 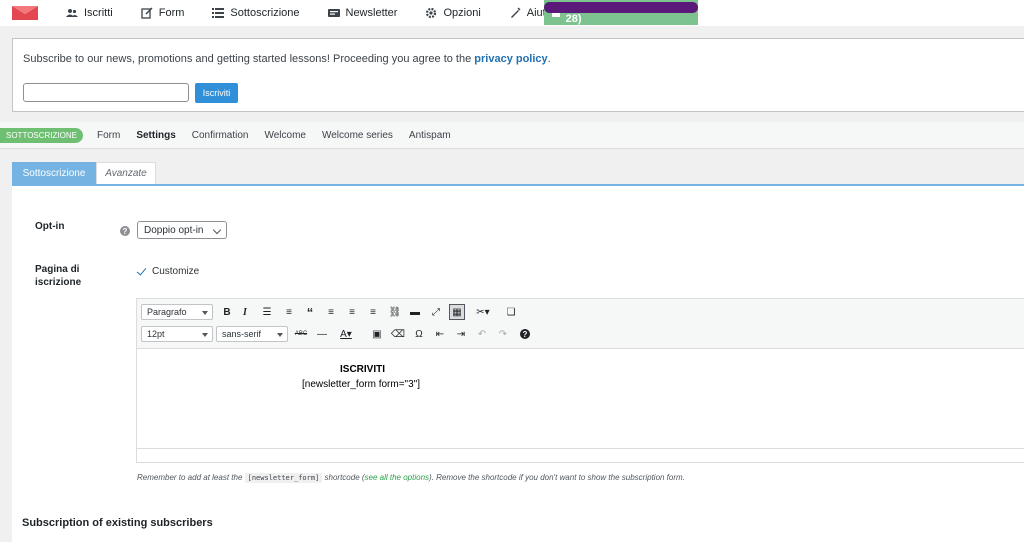 What do you see at coordinates (515, 12) in the screenshot?
I see `pen-icon` at bounding box center [515, 12].